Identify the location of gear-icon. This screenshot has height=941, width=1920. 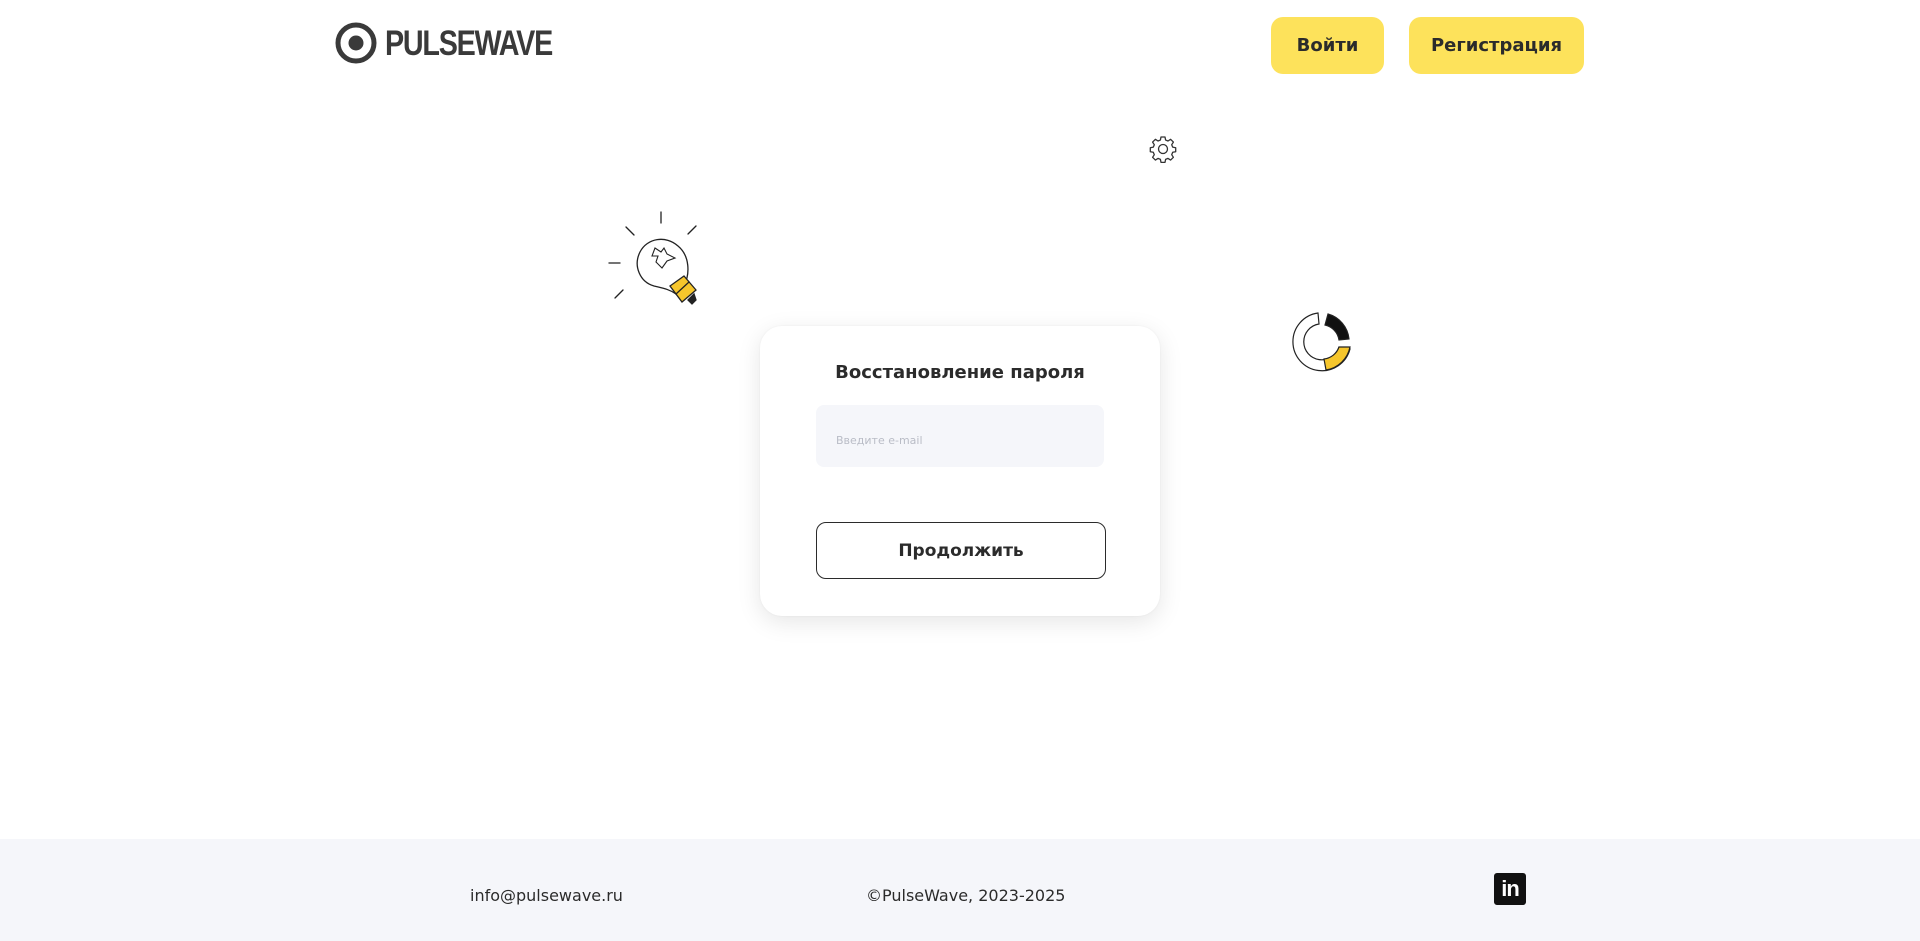
(1163, 150).